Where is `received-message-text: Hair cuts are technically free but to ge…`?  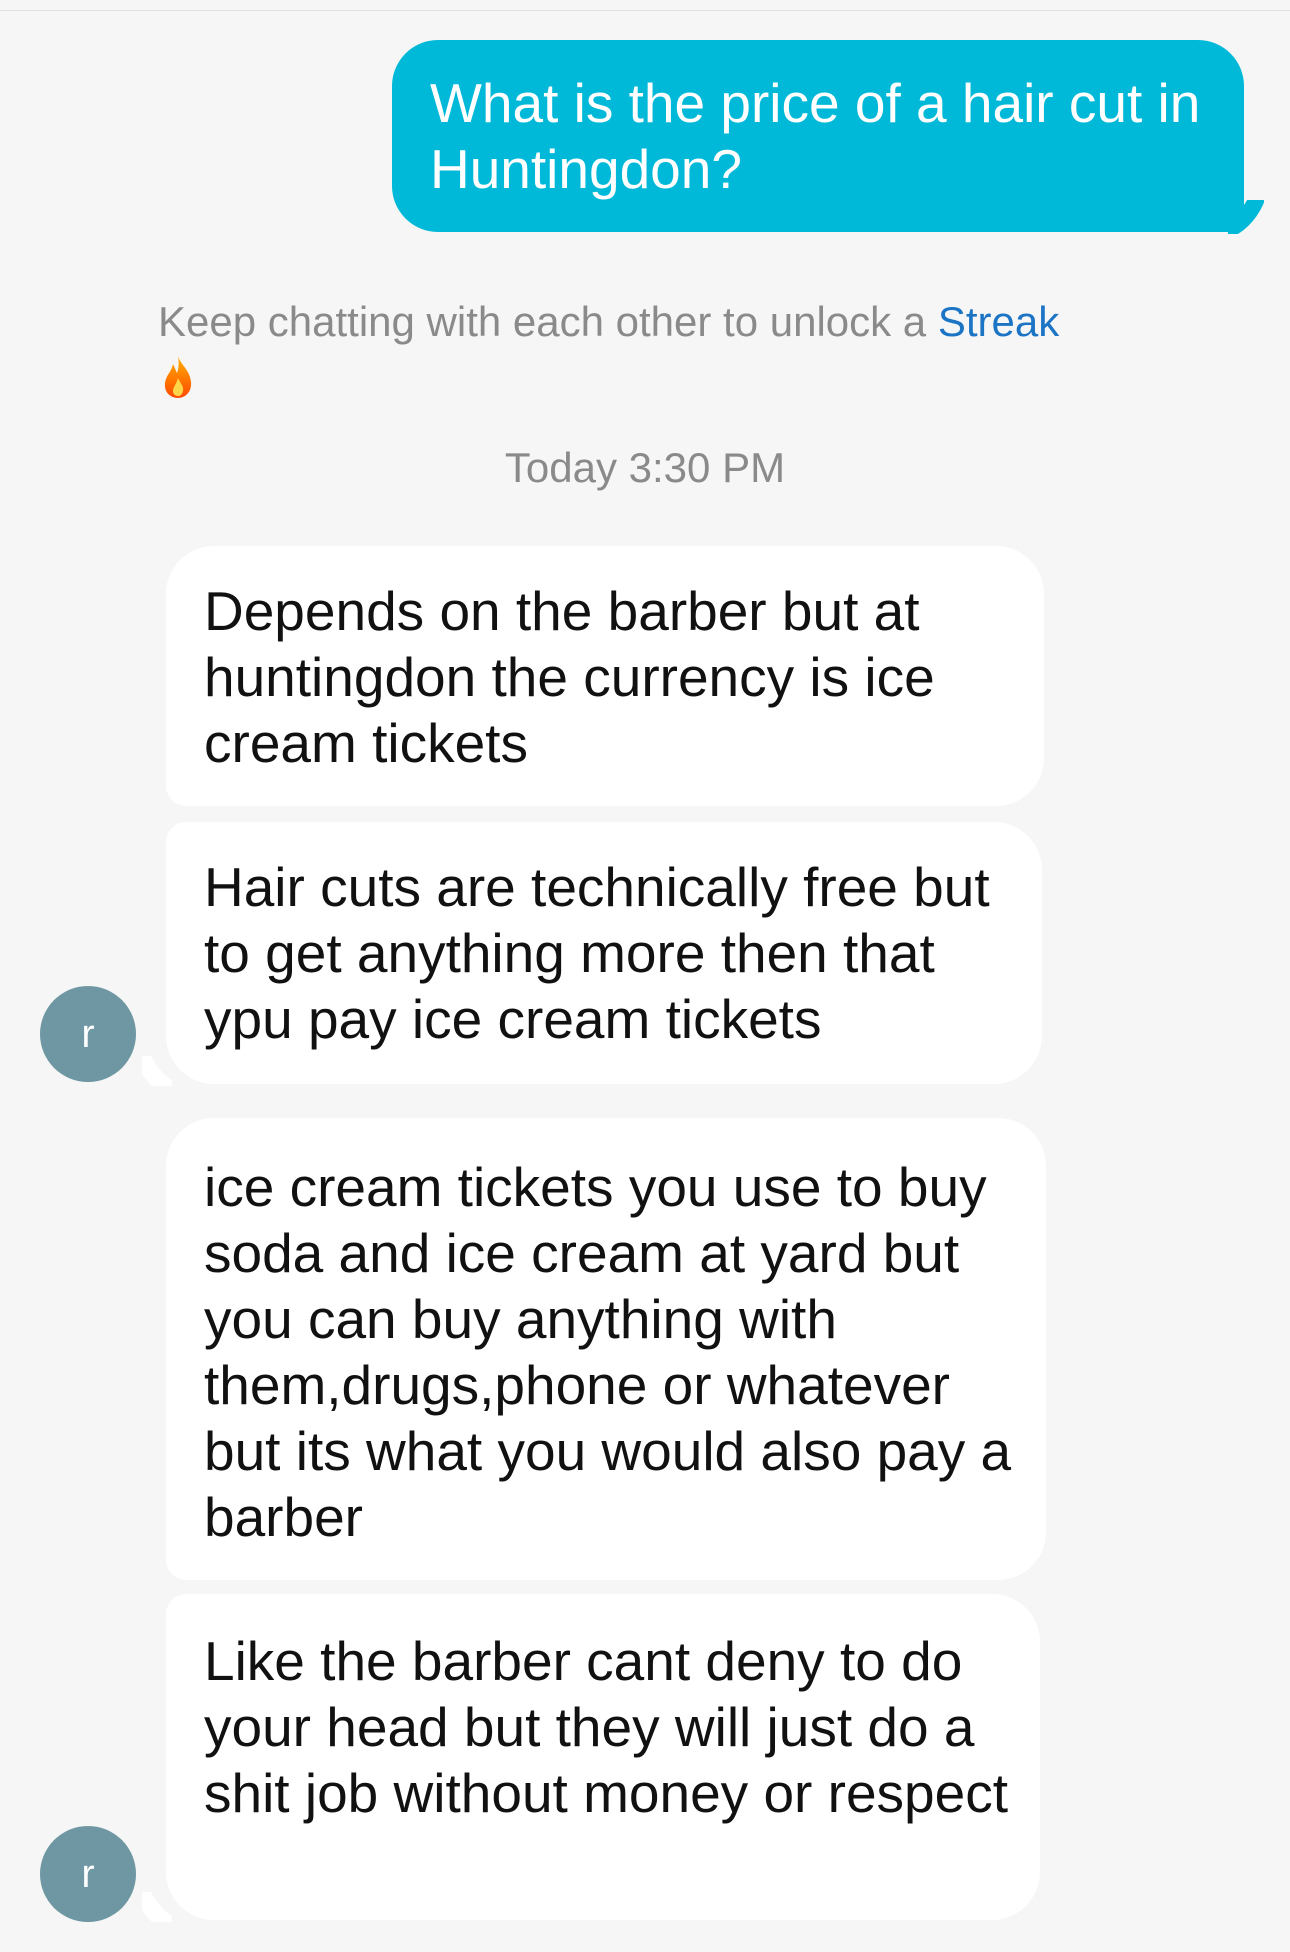 received-message-text: Hair cuts are technically free but to ge… is located at coordinates (597, 953).